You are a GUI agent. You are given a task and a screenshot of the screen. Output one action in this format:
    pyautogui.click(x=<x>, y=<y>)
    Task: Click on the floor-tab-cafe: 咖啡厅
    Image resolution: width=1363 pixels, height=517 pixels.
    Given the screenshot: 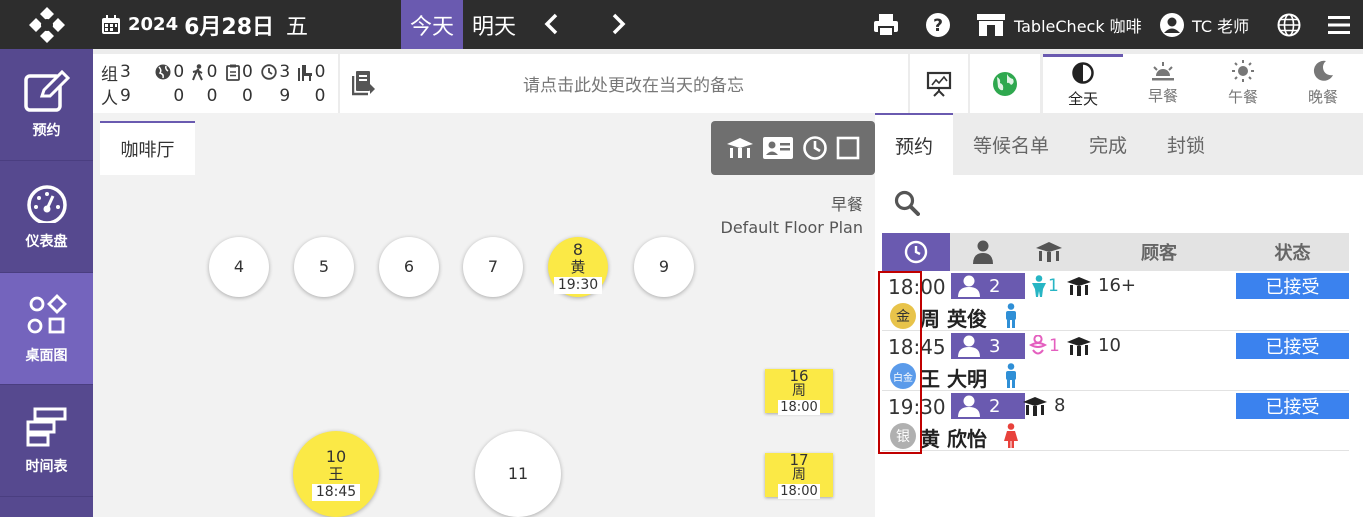 What is the action you would take?
    pyautogui.click(x=147, y=148)
    